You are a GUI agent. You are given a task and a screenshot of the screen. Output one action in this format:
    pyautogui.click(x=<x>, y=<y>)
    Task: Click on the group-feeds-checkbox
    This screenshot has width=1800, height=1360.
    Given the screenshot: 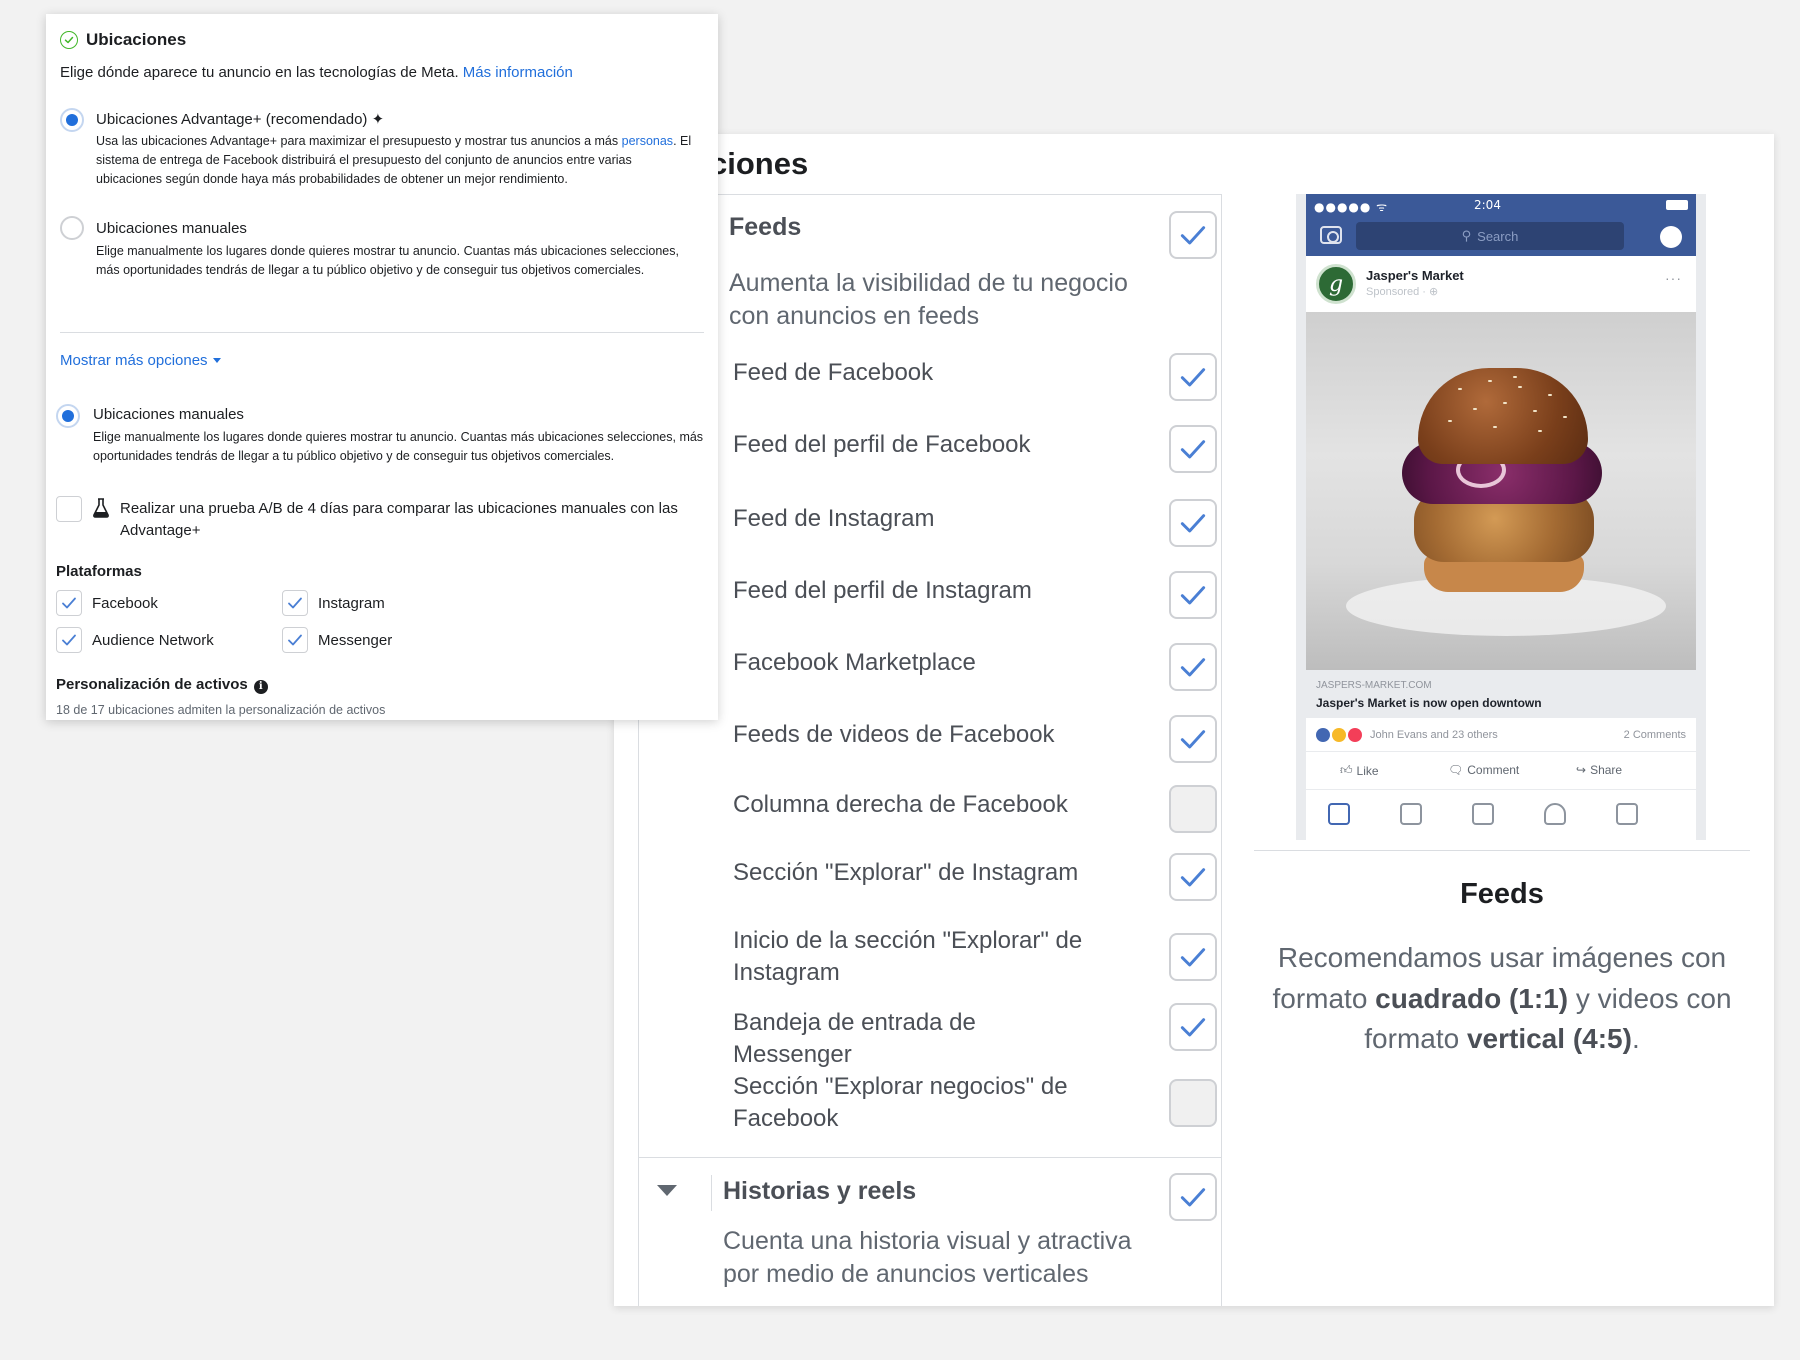 What is the action you would take?
    pyautogui.click(x=1193, y=235)
    